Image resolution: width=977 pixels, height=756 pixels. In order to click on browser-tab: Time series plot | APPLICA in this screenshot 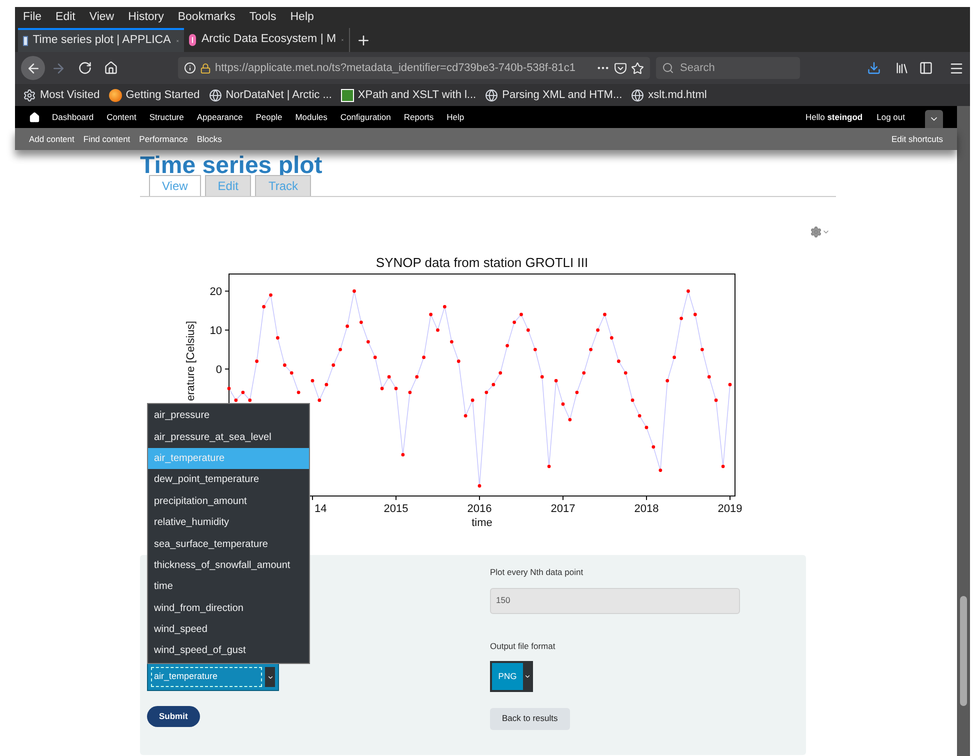, I will do `click(101, 40)`.